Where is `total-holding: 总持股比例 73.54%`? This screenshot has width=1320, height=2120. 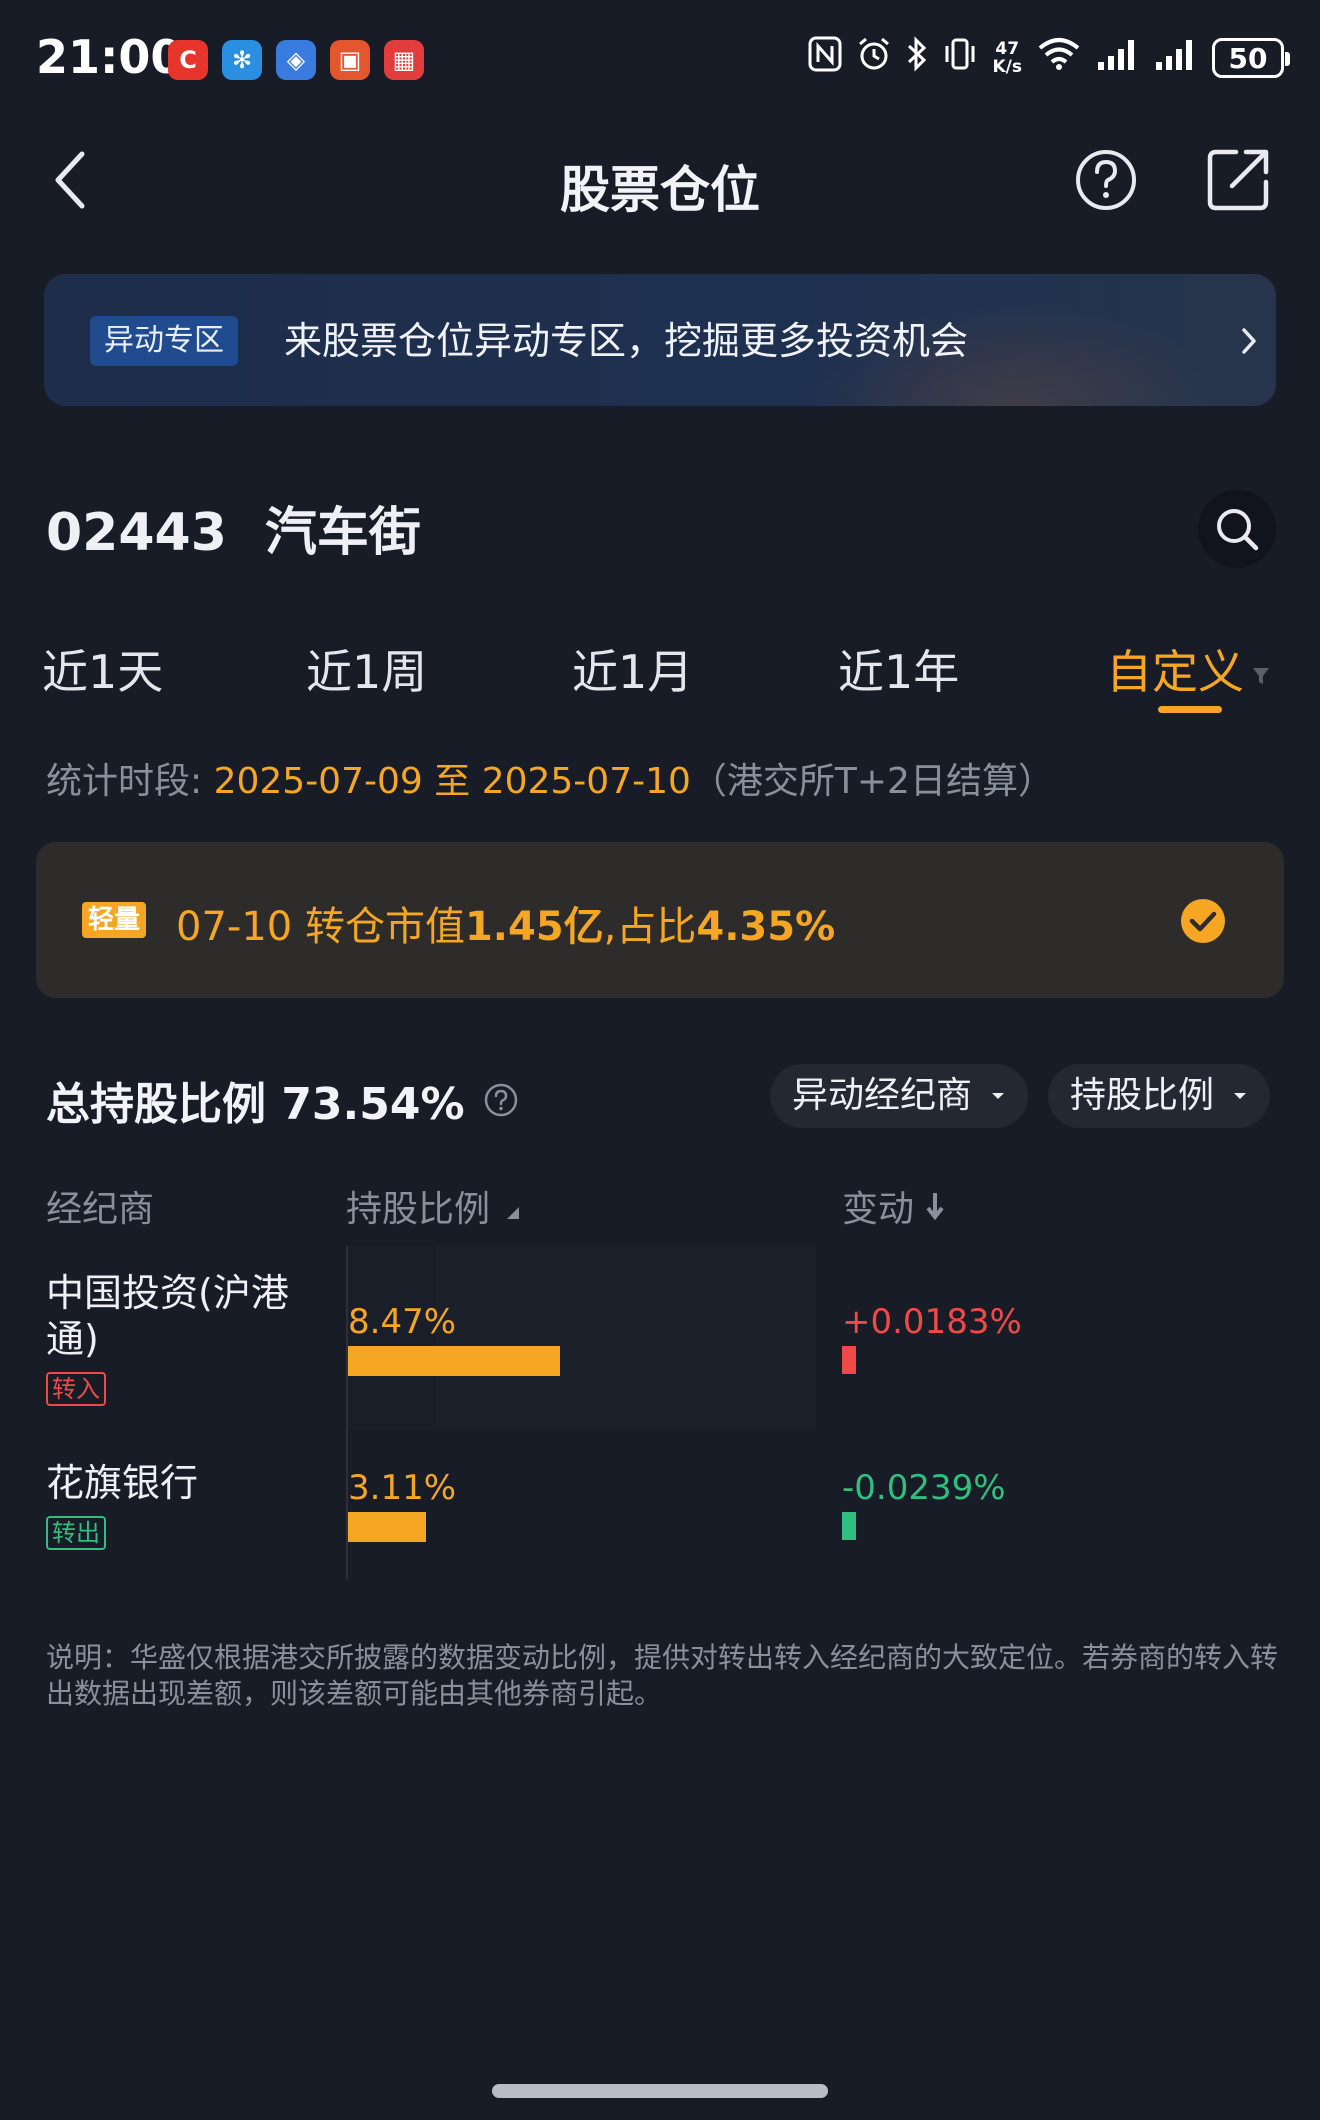
total-holding: 总持股比例 73.54% is located at coordinates (282, 1100).